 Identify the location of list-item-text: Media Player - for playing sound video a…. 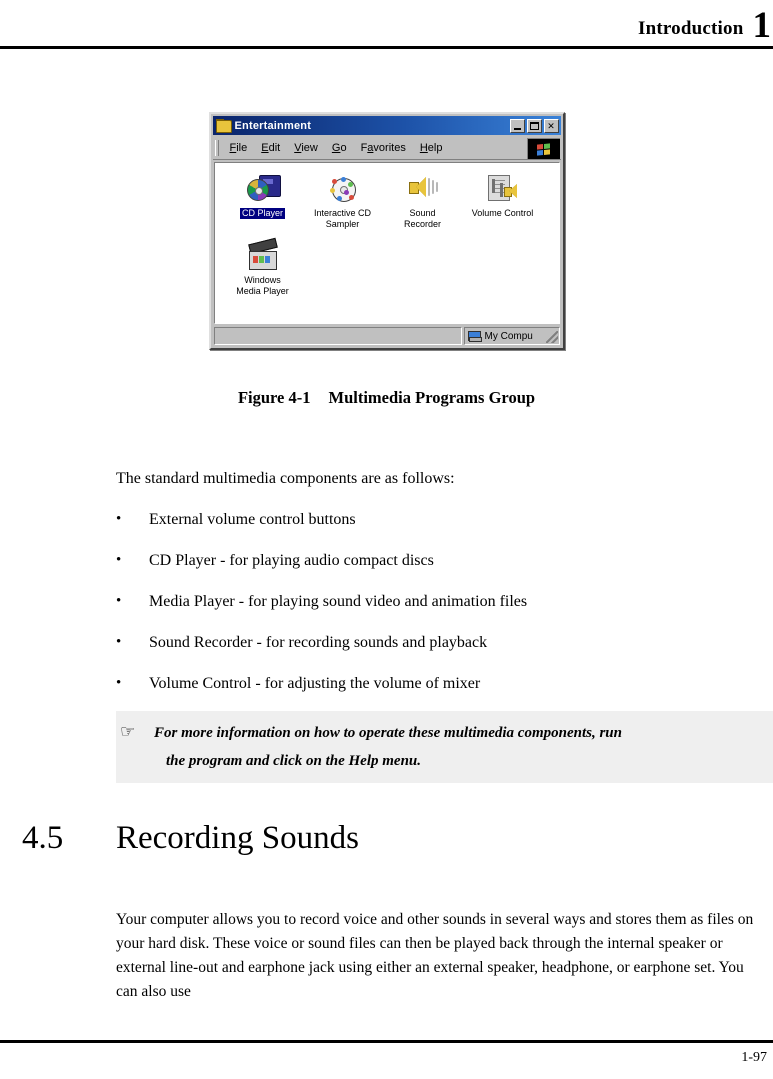
(338, 601).